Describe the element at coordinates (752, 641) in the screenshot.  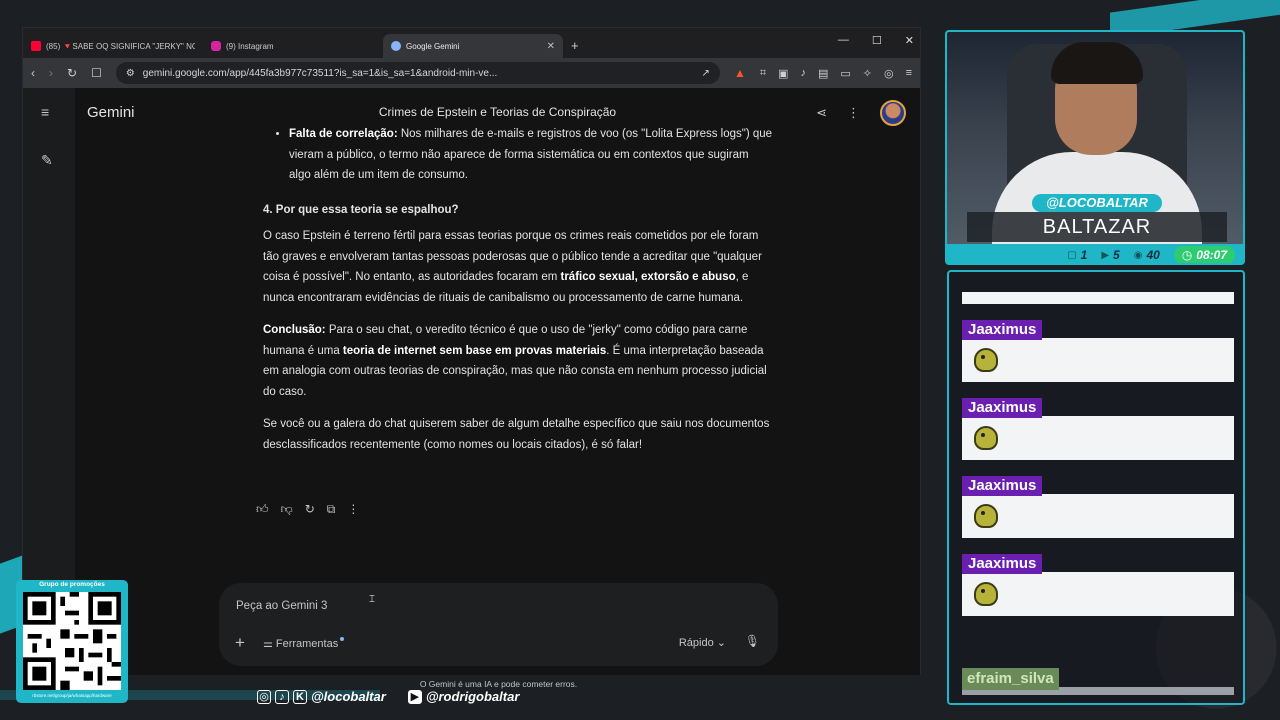
I see `mic-icon: 🎙︎` at that location.